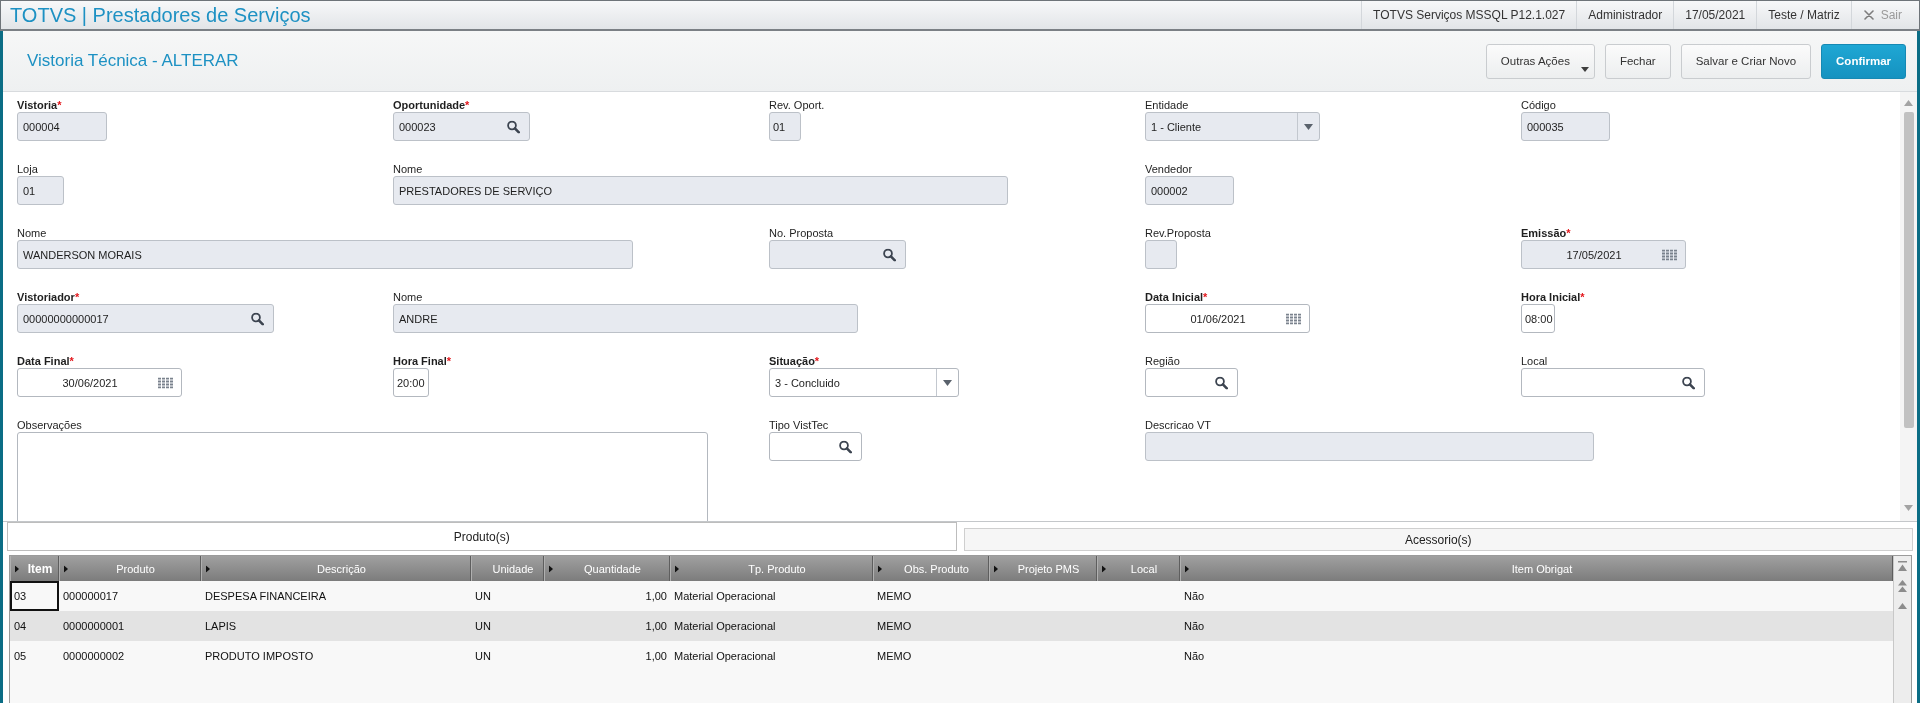  I want to click on field-label: Data Final*, so click(45, 361).